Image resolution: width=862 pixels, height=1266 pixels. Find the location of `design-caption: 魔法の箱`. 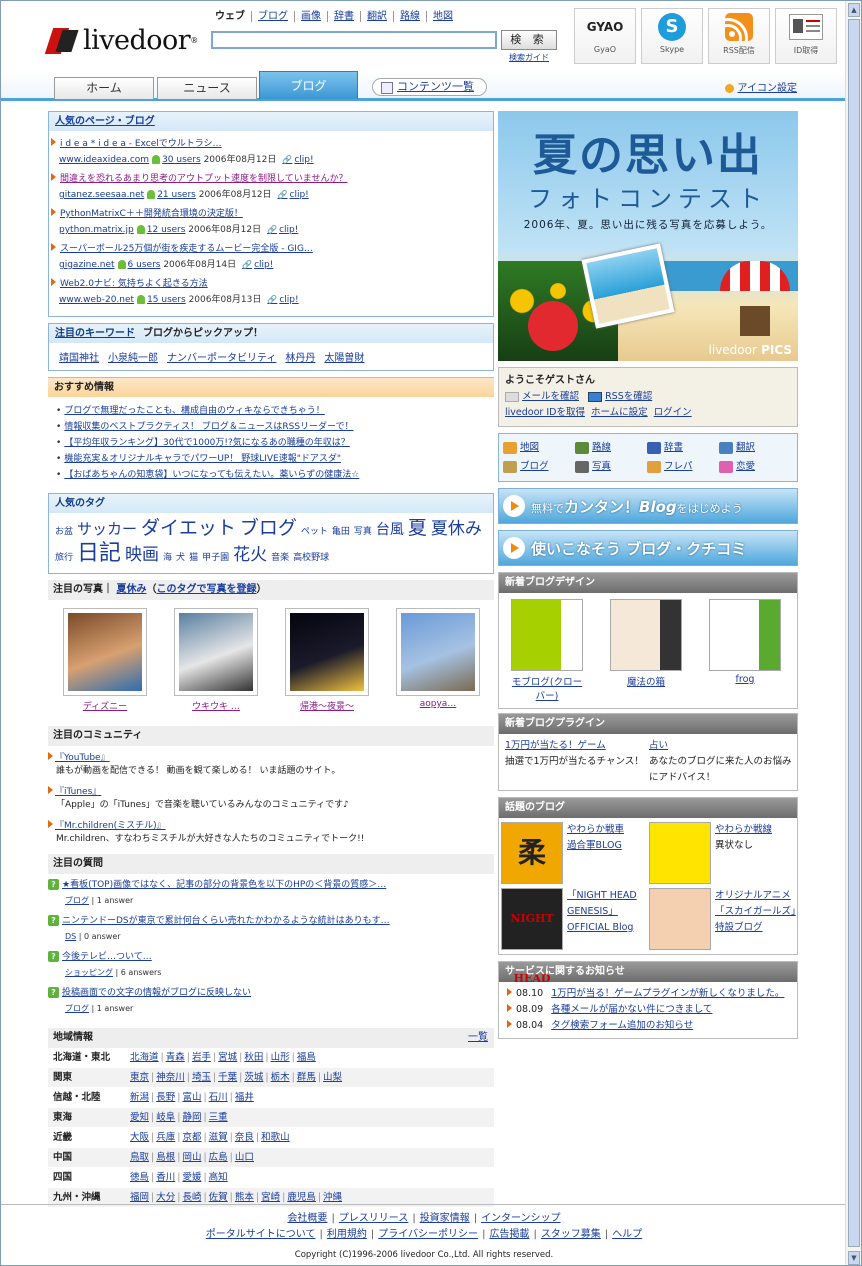

design-caption: 魔法の箱 is located at coordinates (646, 681).